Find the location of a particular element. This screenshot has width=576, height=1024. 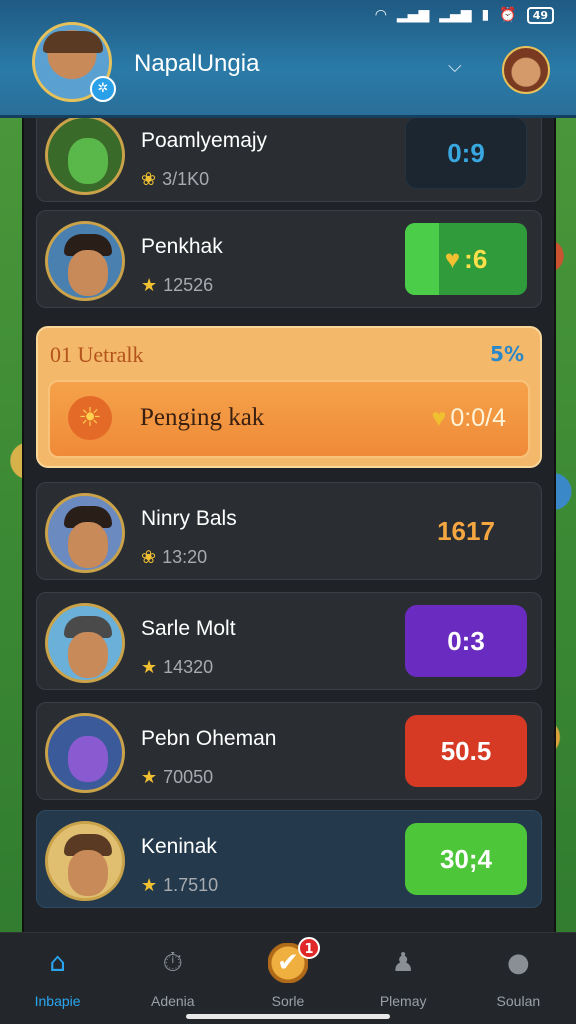

player-stat: ★ 12526 is located at coordinates (177, 285).